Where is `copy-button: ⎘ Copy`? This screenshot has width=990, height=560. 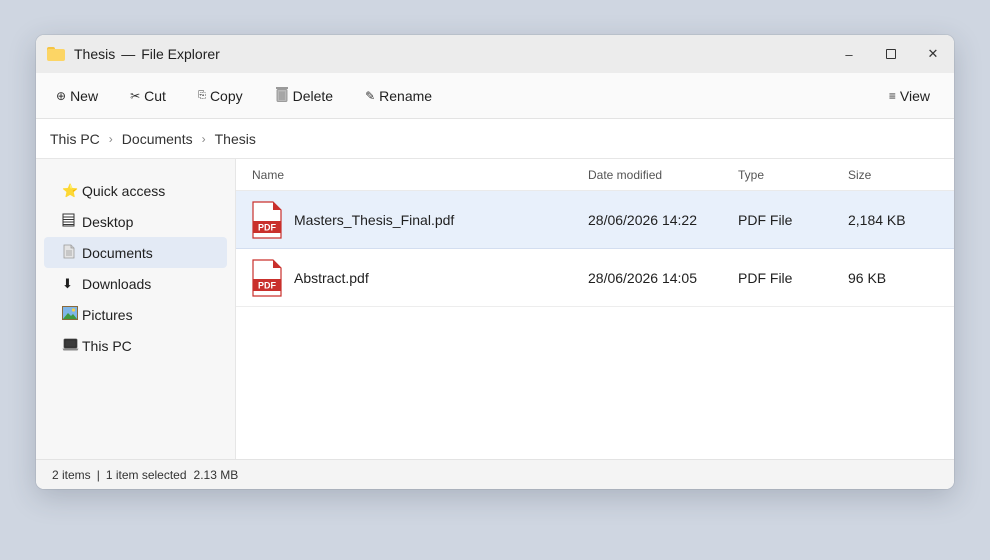 copy-button: ⎘ Copy is located at coordinates (220, 96).